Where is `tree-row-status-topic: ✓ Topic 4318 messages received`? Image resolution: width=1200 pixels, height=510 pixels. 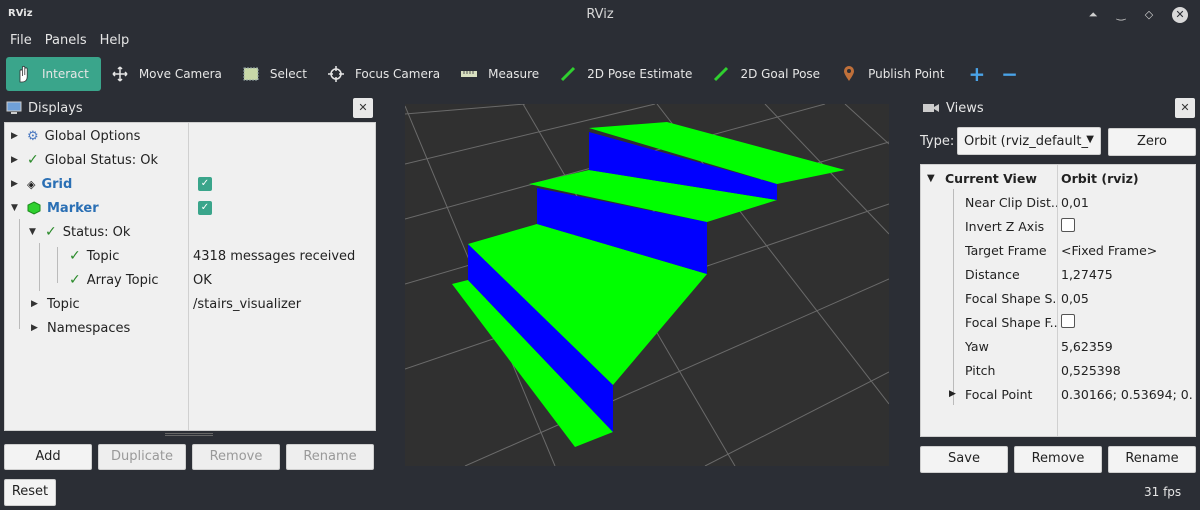 tree-row-status-topic: ✓ Topic 4318 messages received is located at coordinates (190, 256).